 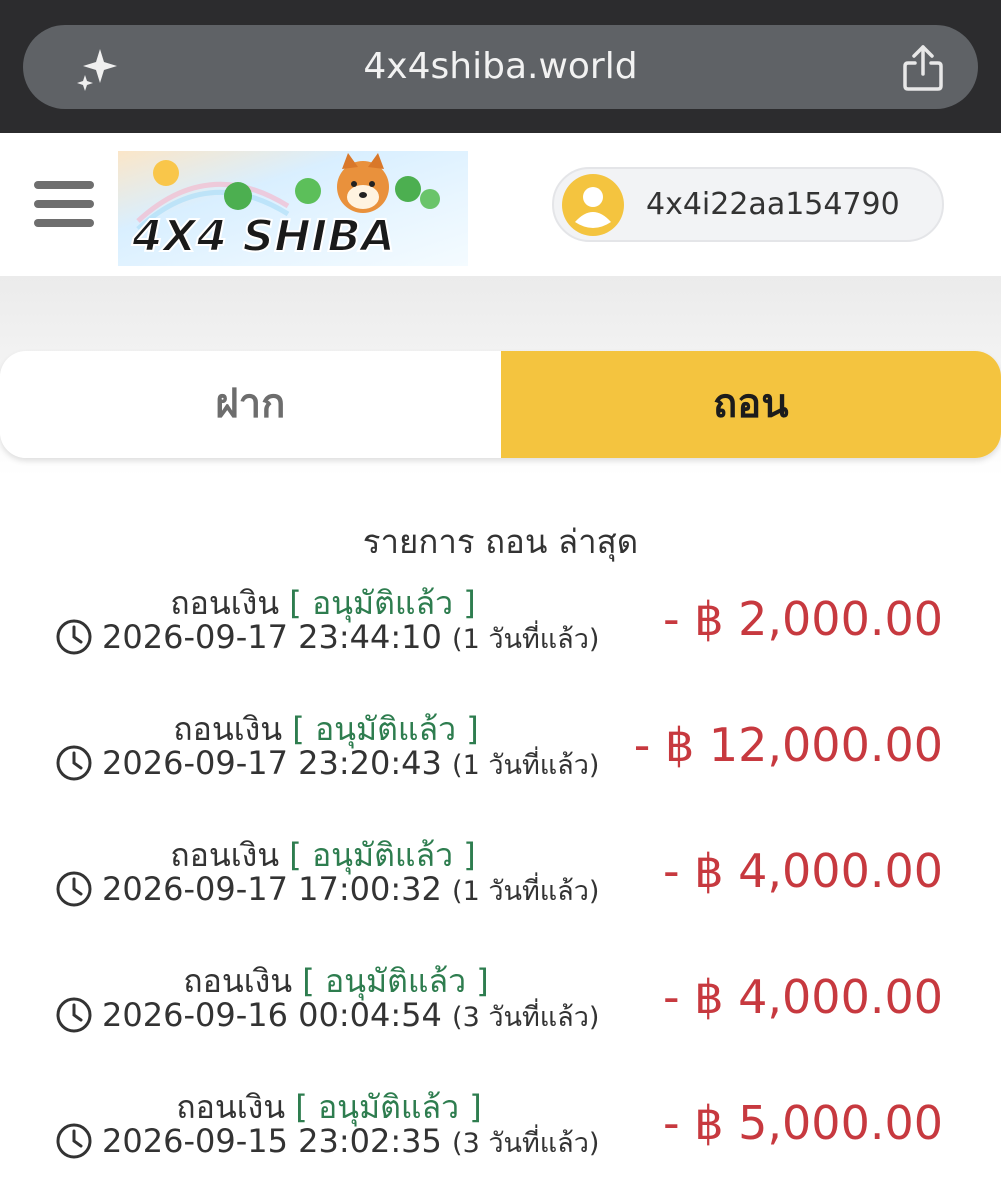 I want to click on browser-toolbar: 4x4shiba.world, so click(x=500, y=66).